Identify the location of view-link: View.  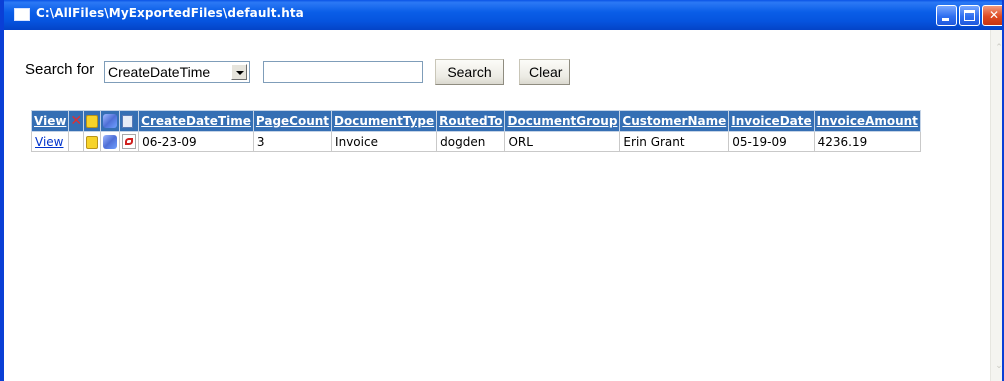
(49, 142).